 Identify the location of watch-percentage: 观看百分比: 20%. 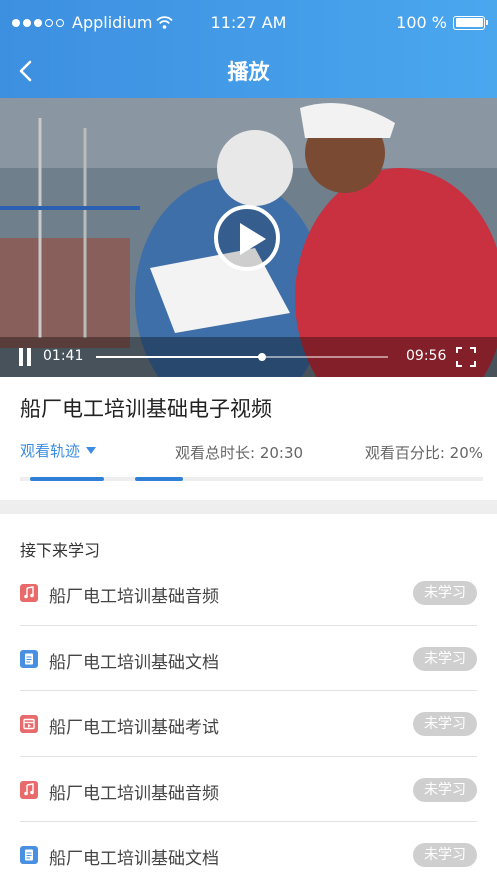
(423, 453).